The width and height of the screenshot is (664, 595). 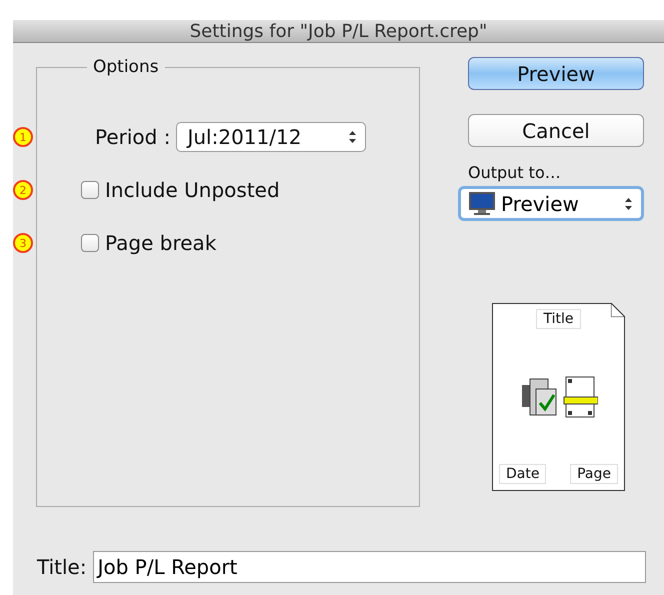 I want to click on monitor-icon, so click(x=482, y=204).